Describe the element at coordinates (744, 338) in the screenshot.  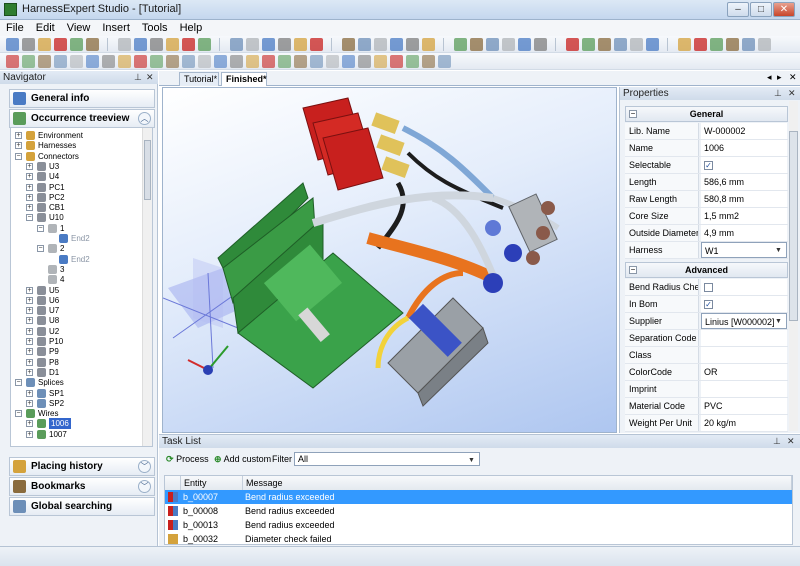
I see `property-value` at that location.